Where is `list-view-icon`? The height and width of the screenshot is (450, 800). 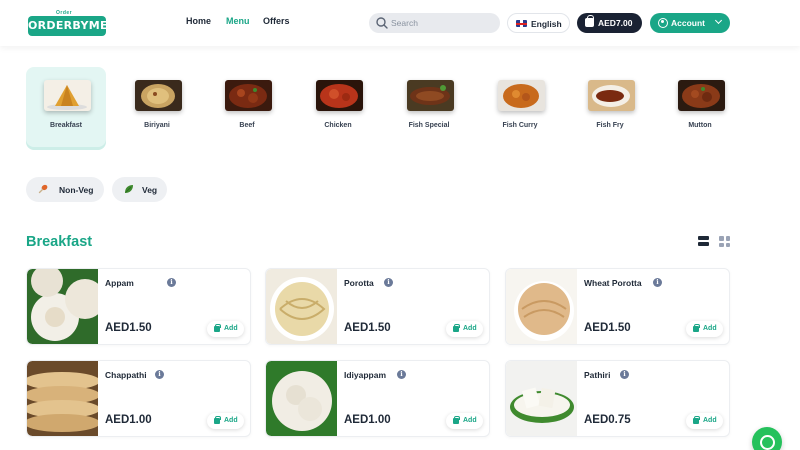
list-view-icon is located at coordinates (703, 241).